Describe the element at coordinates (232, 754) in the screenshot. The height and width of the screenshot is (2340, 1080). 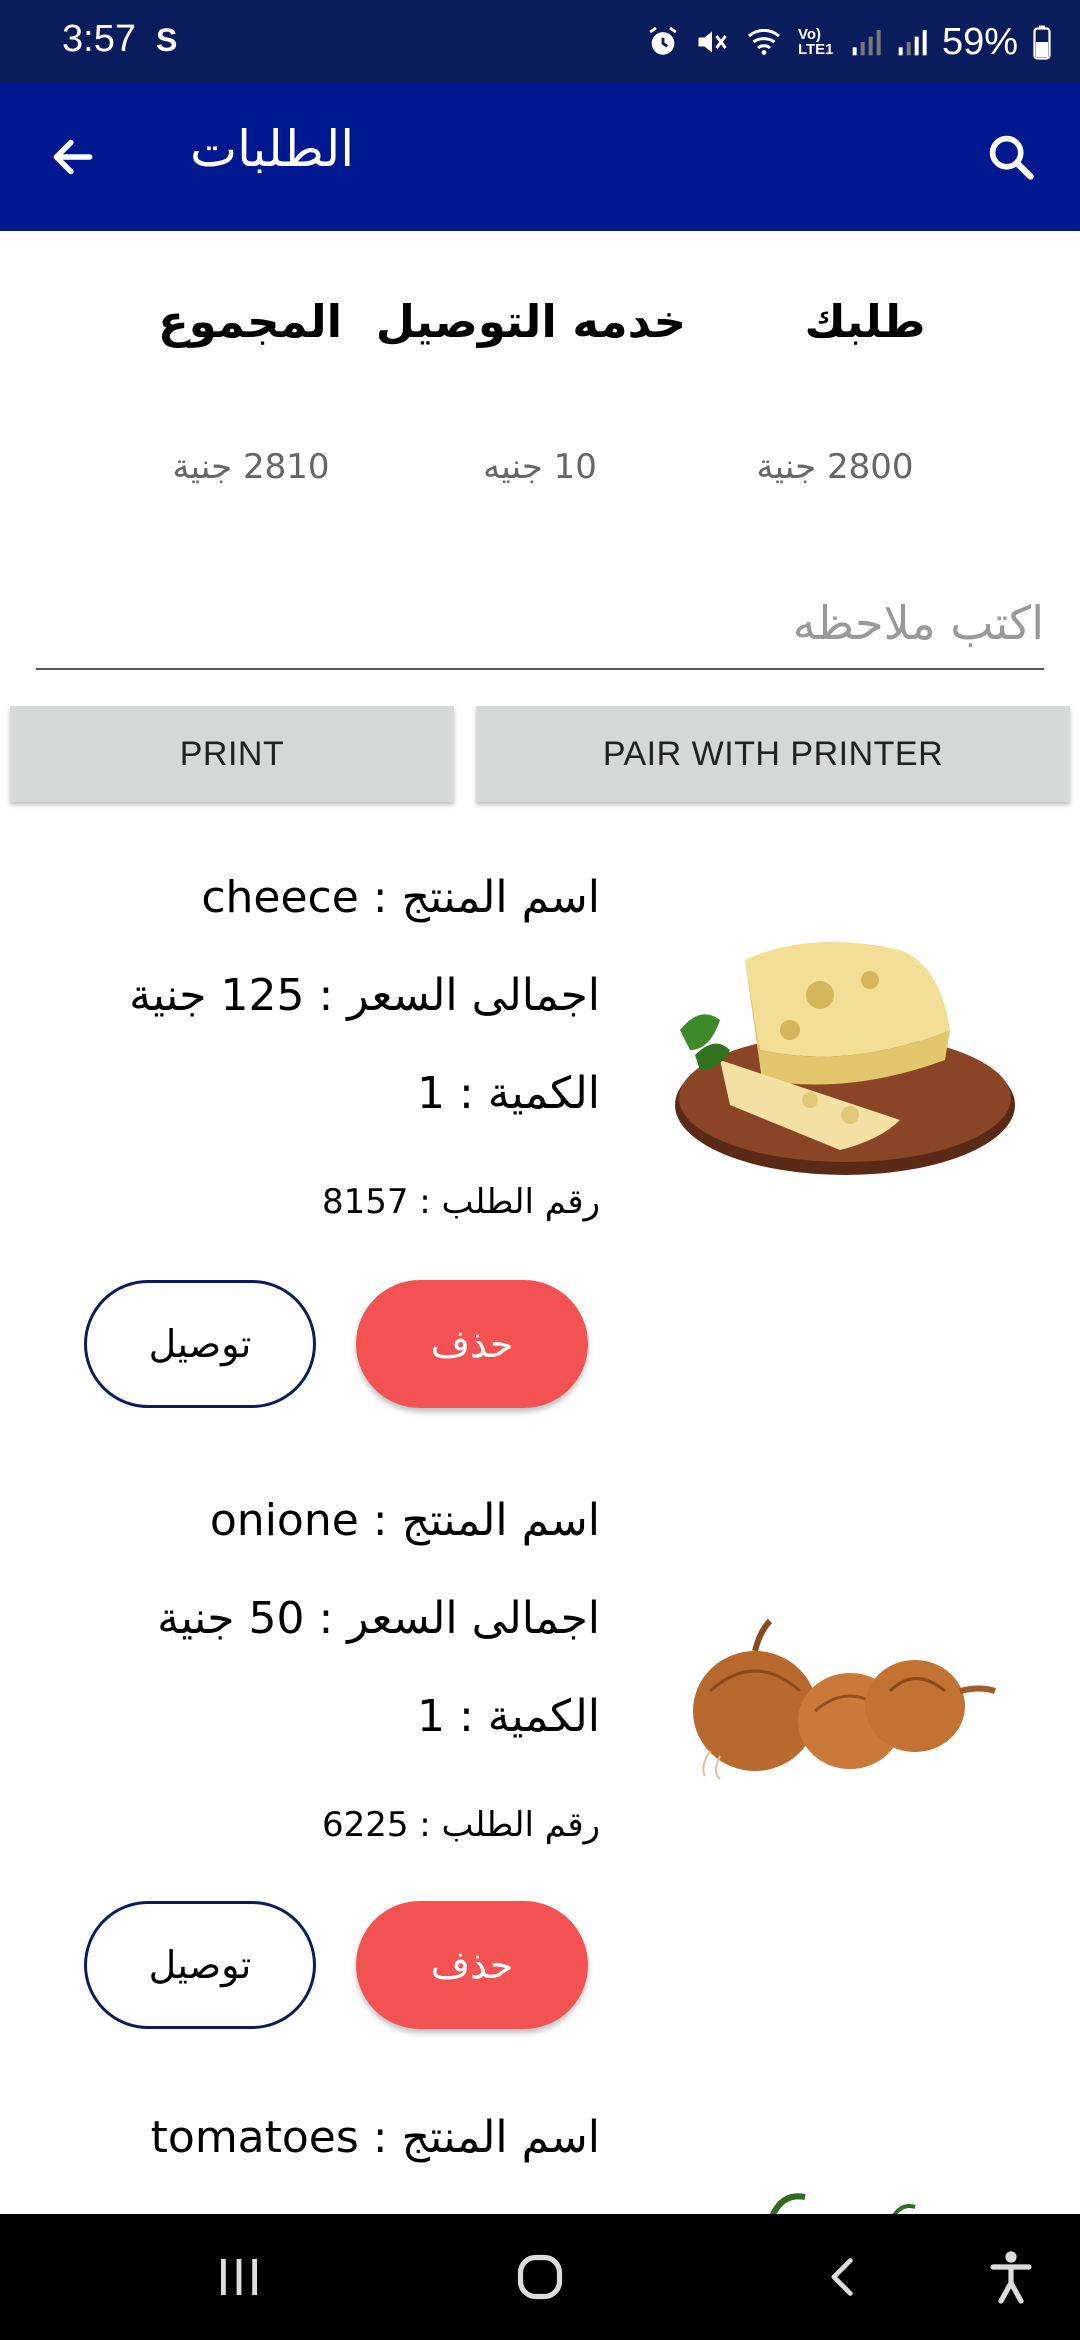
I see `print-button: PRINT` at that location.